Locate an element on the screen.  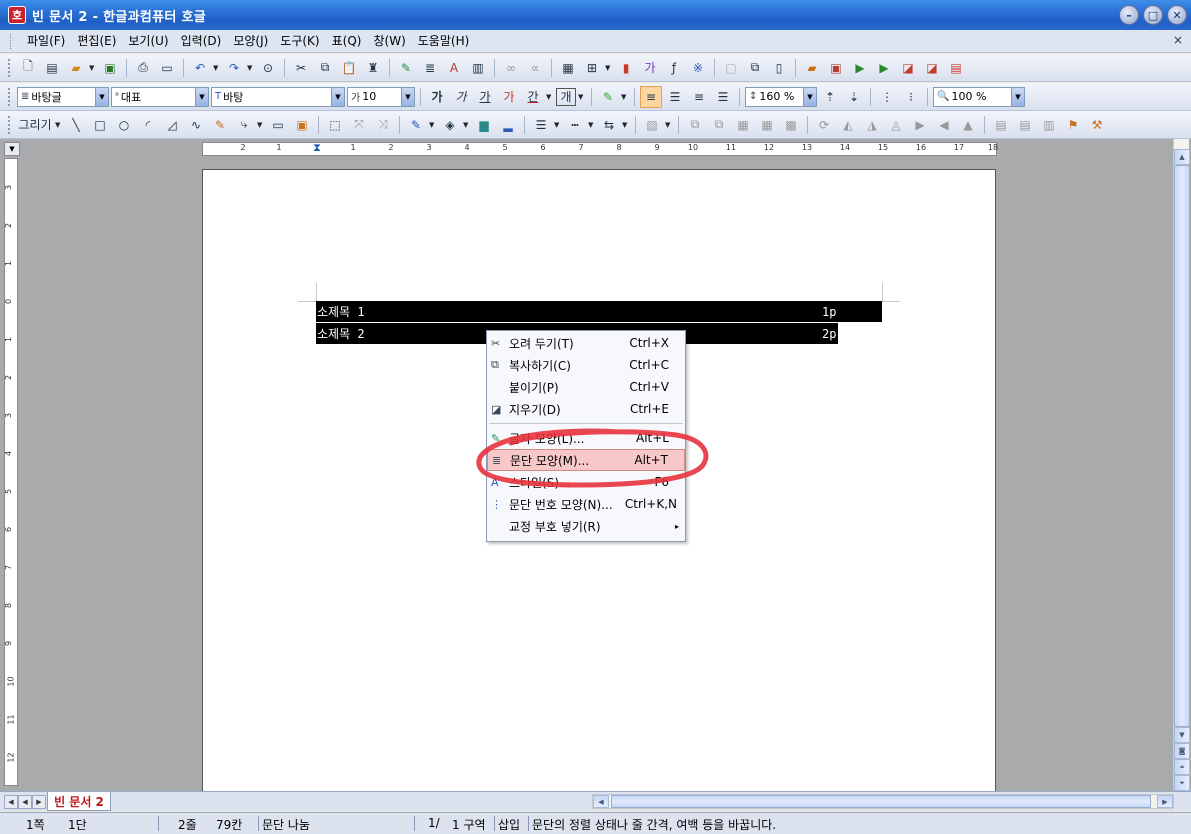
paste-icon: 📋 is located at coordinates (349, 68).